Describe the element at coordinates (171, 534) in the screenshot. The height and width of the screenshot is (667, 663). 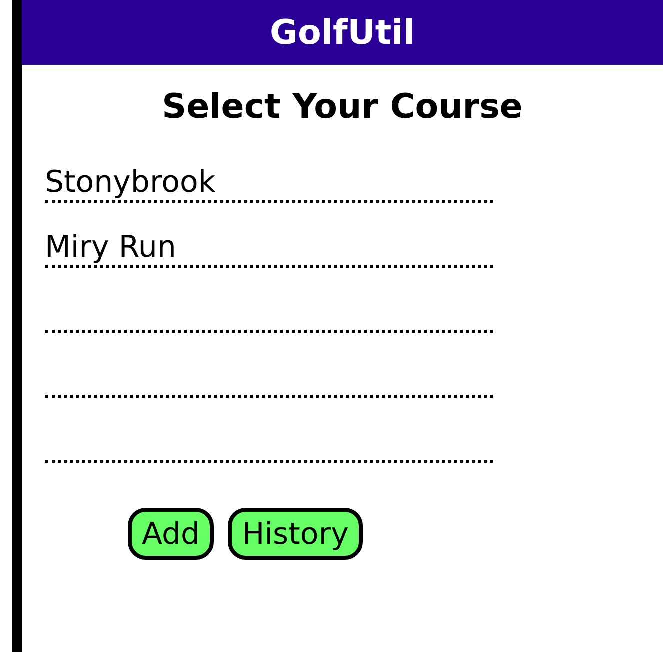
I see `add-button: Add` at that location.